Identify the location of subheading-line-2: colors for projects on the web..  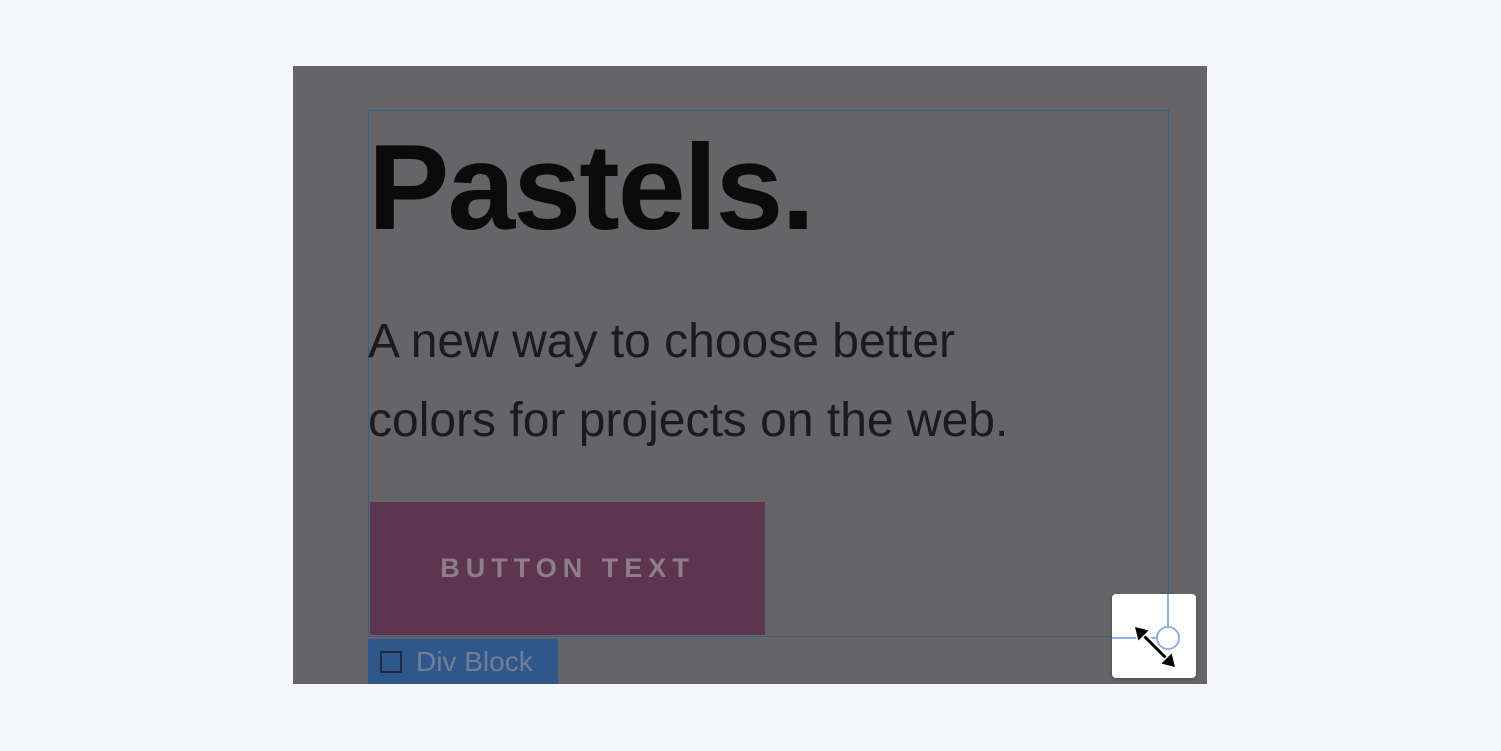
(688, 420).